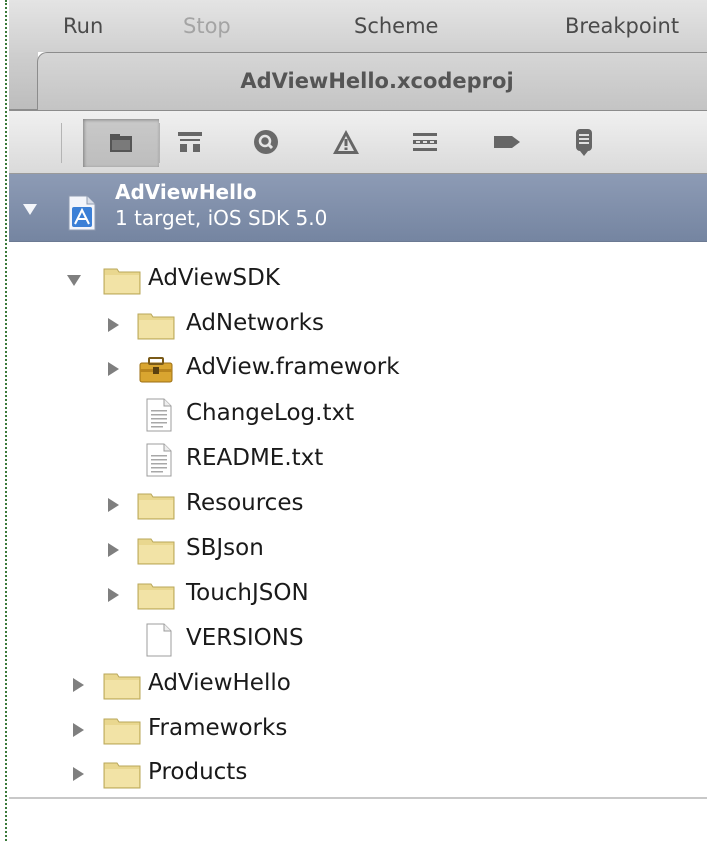 The height and width of the screenshot is (841, 707). I want to click on tree-item-label: TouchJSON, so click(247, 593).